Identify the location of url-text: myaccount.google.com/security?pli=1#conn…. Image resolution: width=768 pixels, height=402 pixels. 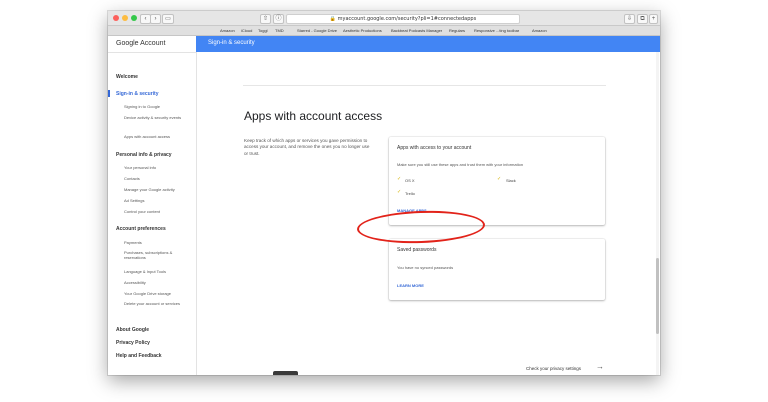
(407, 19).